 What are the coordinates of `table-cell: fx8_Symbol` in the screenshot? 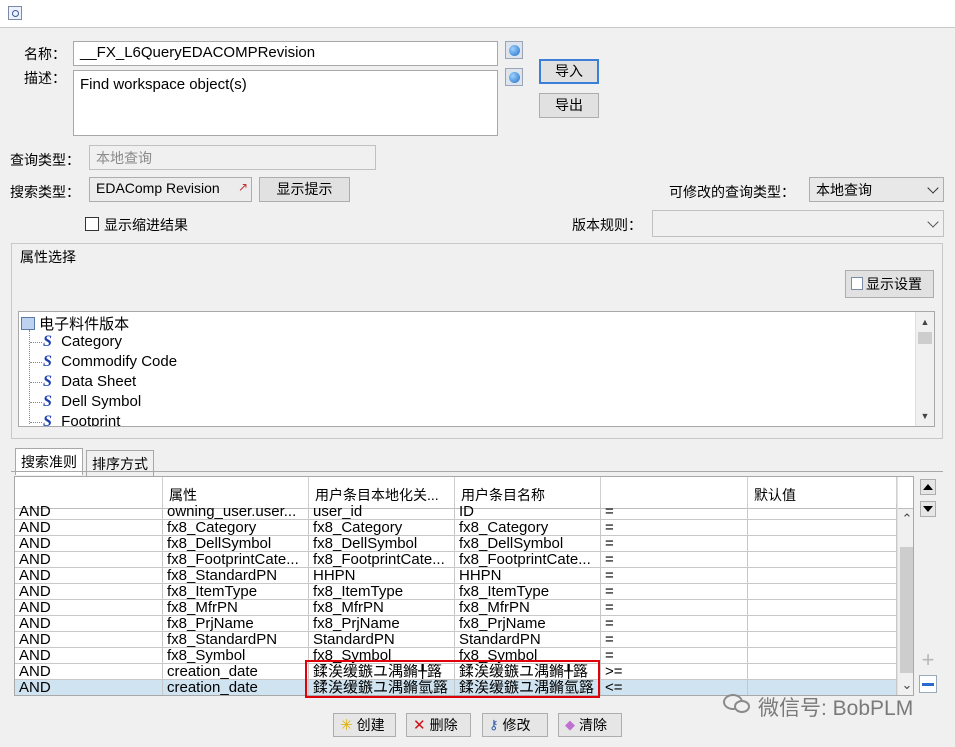 It's located at (236, 656).